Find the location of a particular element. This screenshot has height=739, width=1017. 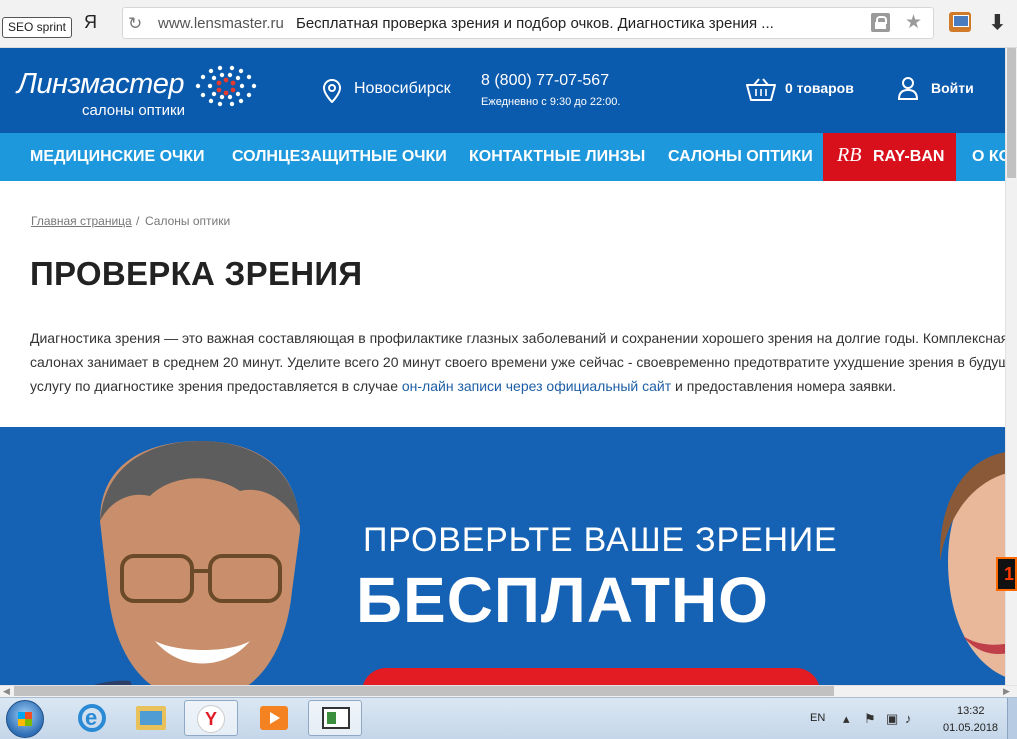

app-window-icon is located at coordinates (336, 718).